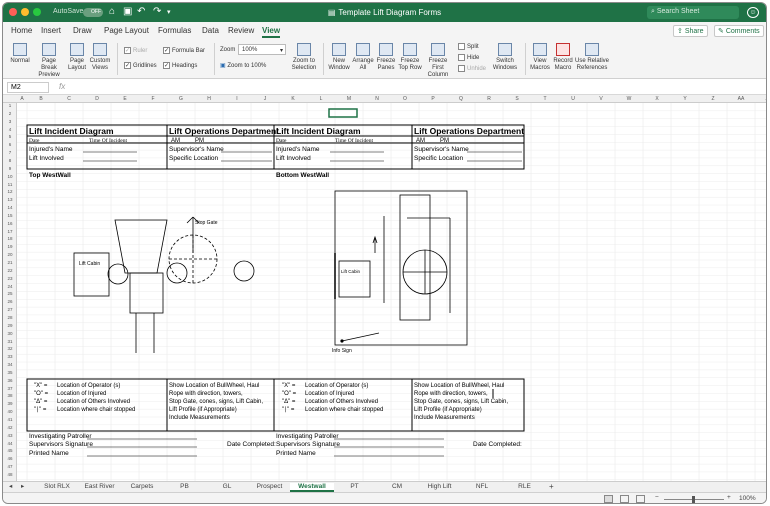 This screenshot has height=506, width=770. What do you see at coordinates (100, 57) in the screenshot?
I see `custom-views-button: Custom Views` at bounding box center [100, 57].